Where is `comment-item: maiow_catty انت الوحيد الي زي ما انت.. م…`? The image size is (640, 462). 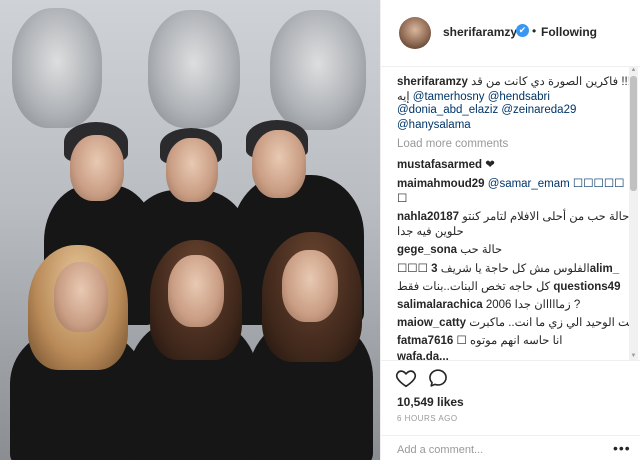 comment-item: maiow_catty انت الوحيد الي زي ما انت.. م… is located at coordinates (514, 322).